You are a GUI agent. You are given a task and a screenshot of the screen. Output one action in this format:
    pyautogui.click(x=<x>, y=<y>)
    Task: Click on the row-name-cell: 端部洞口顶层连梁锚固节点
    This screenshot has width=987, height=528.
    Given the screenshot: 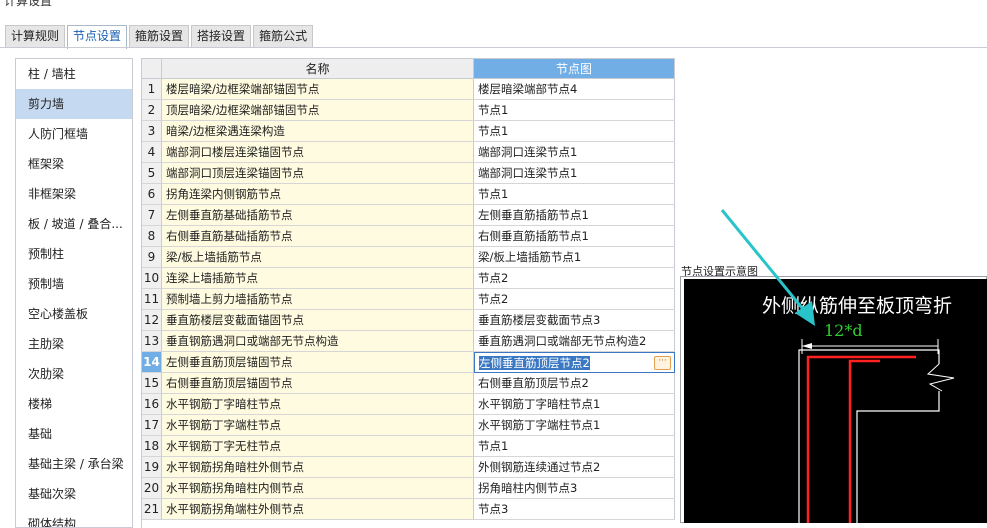 What is the action you would take?
    pyautogui.click(x=318, y=173)
    